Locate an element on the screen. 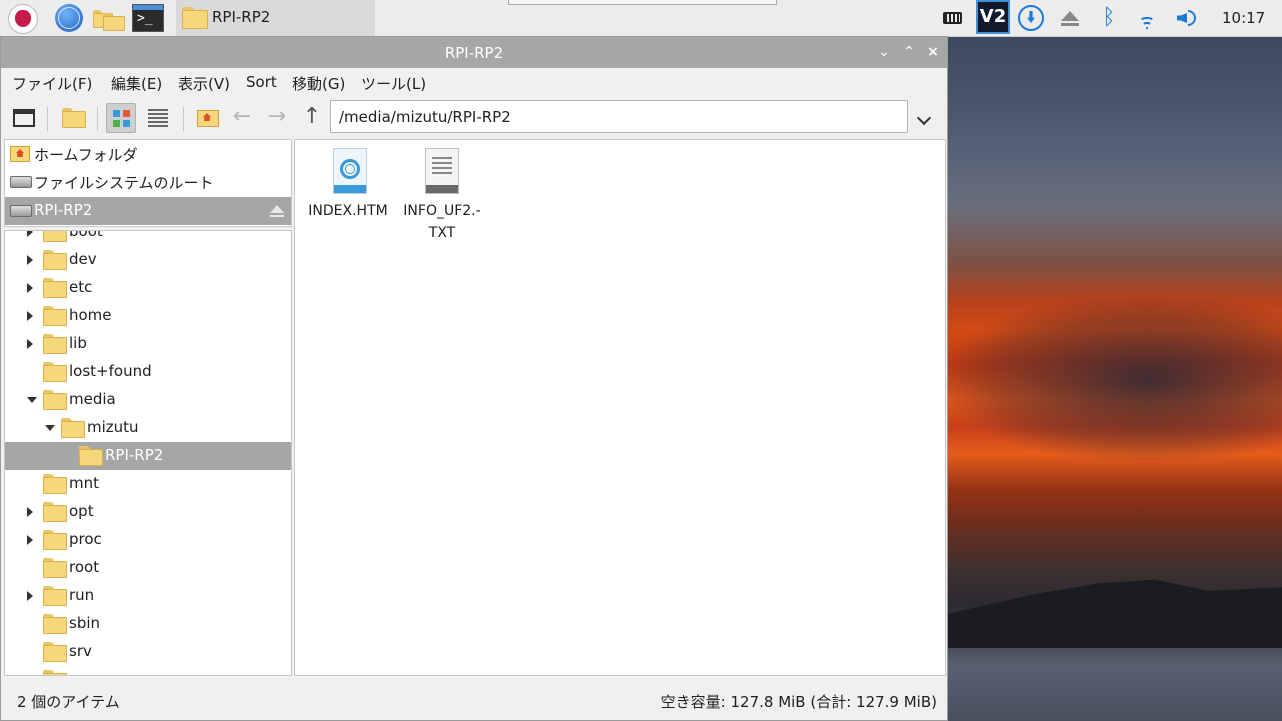 This screenshot has width=1282, height=721. tree-item: boot is located at coordinates (148, 238).